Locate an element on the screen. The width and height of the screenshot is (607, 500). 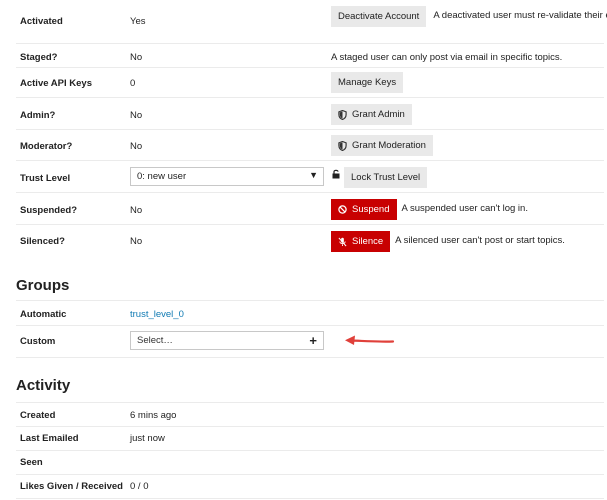
suspended-label: Suspended? is located at coordinates (49, 210).